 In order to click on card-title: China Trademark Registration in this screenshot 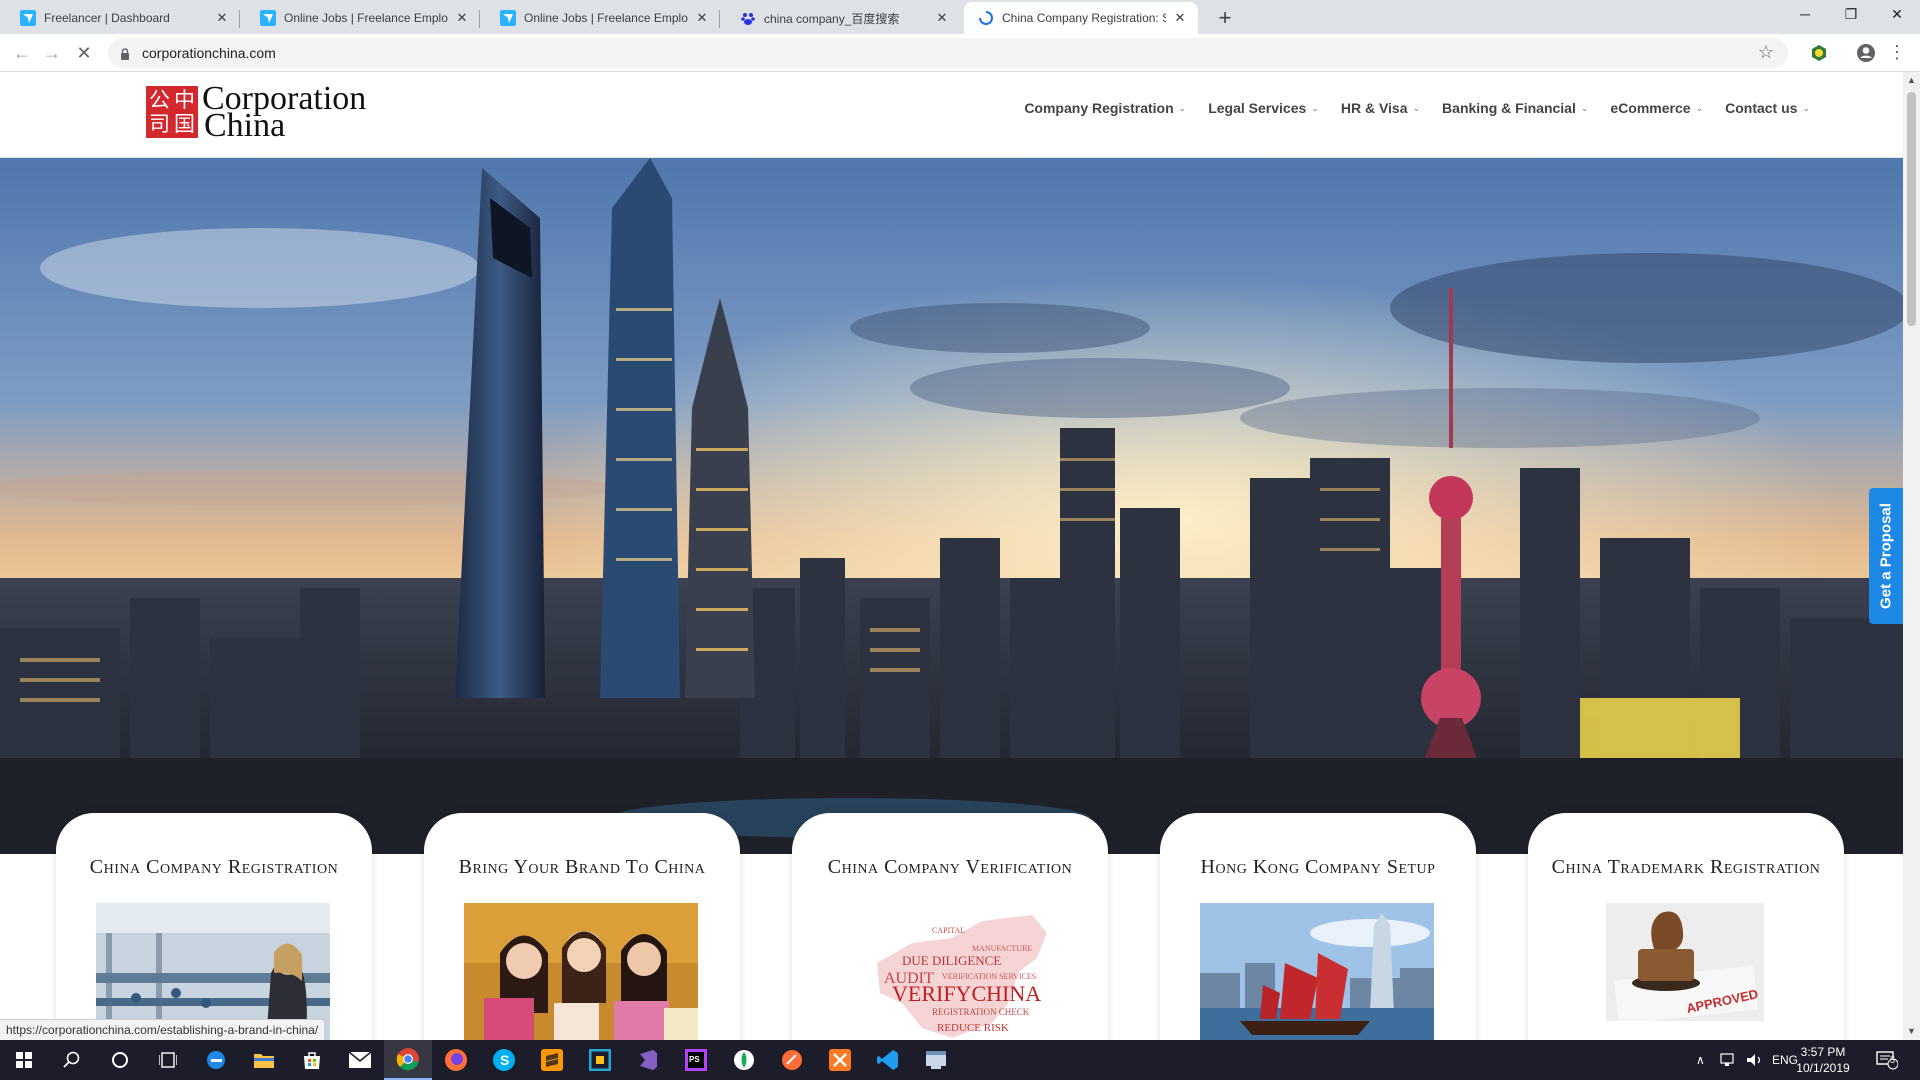, I will do `click(1686, 867)`.